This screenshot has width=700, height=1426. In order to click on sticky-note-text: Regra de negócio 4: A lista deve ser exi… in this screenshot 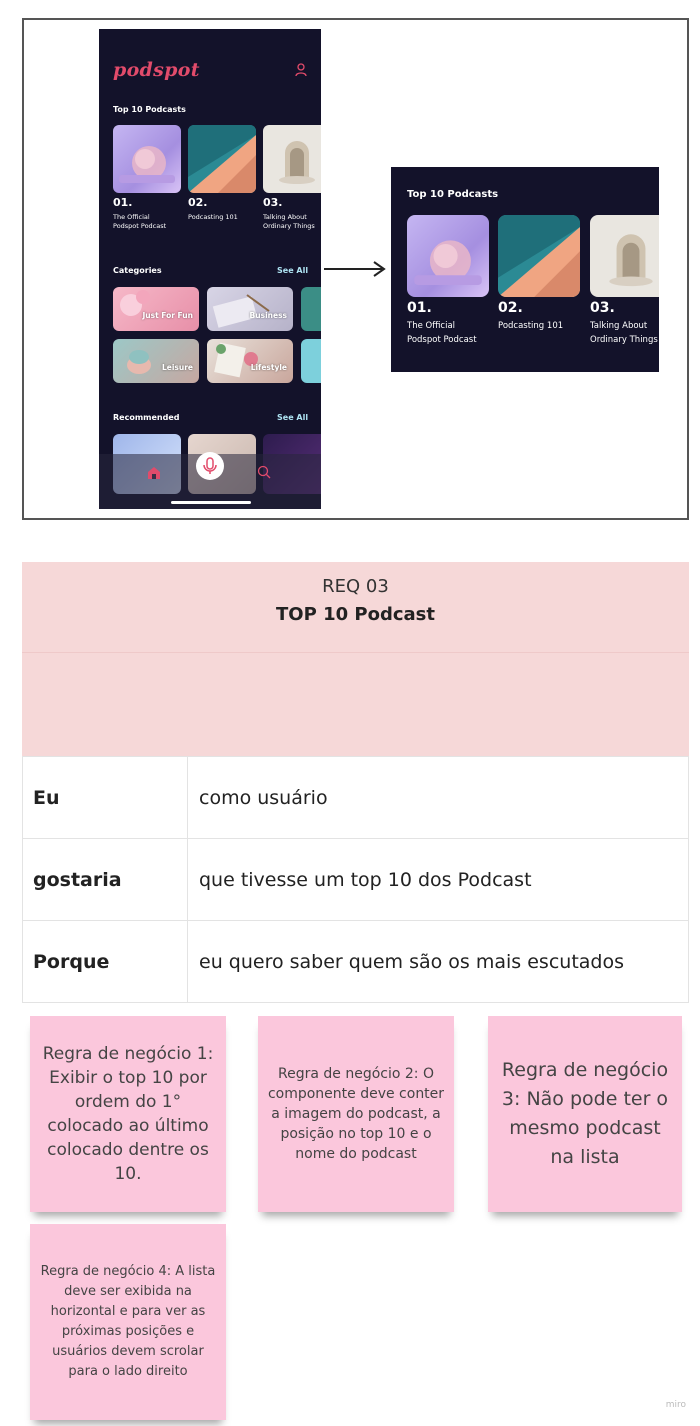, I will do `click(128, 1321)`.